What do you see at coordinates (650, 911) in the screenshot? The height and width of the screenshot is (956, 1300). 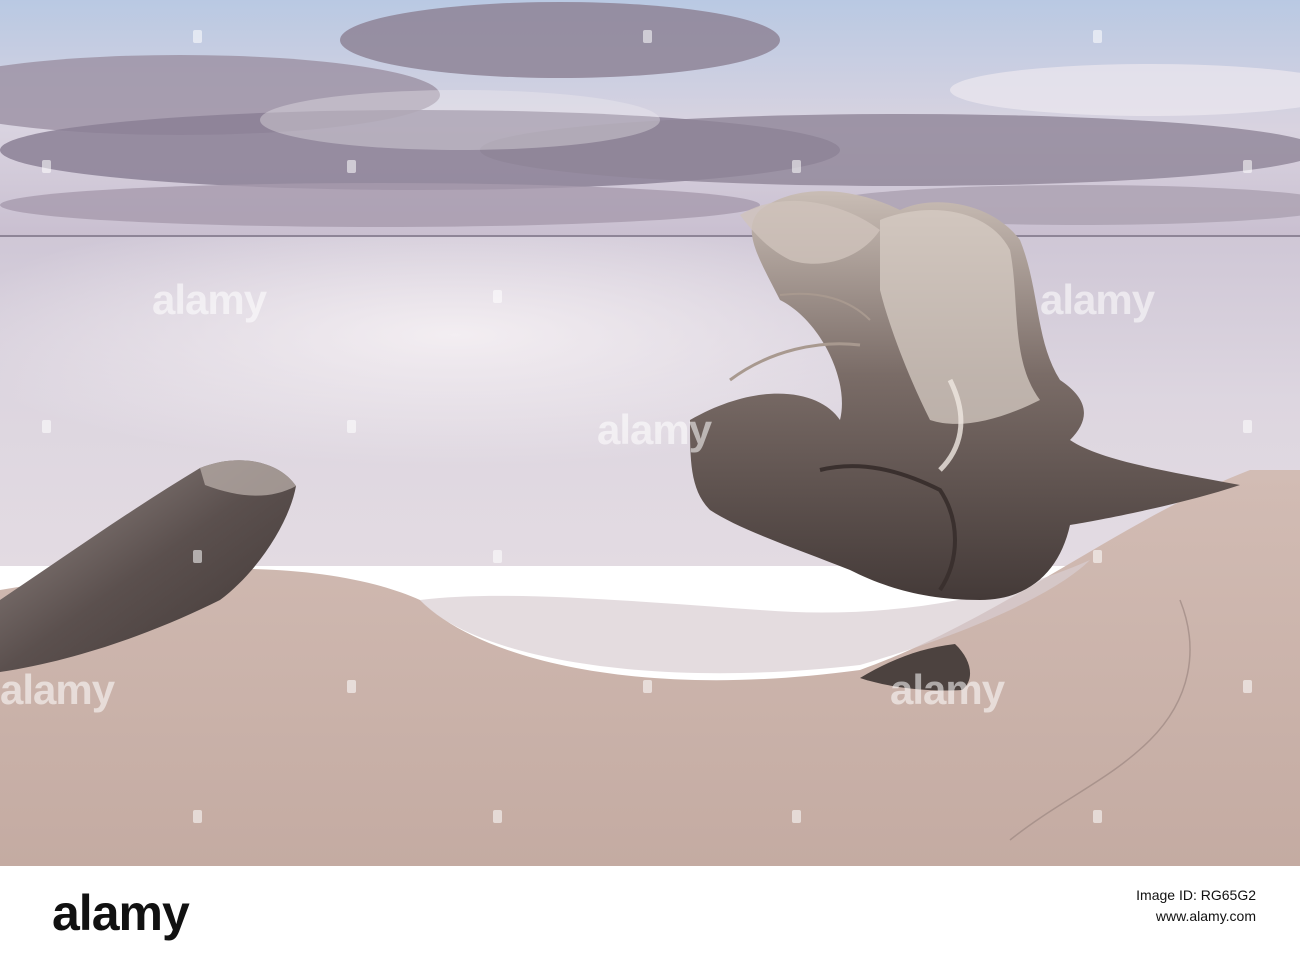 I see `footer-bar: alamy Image ID: RG65G2 www.alamy.com` at bounding box center [650, 911].